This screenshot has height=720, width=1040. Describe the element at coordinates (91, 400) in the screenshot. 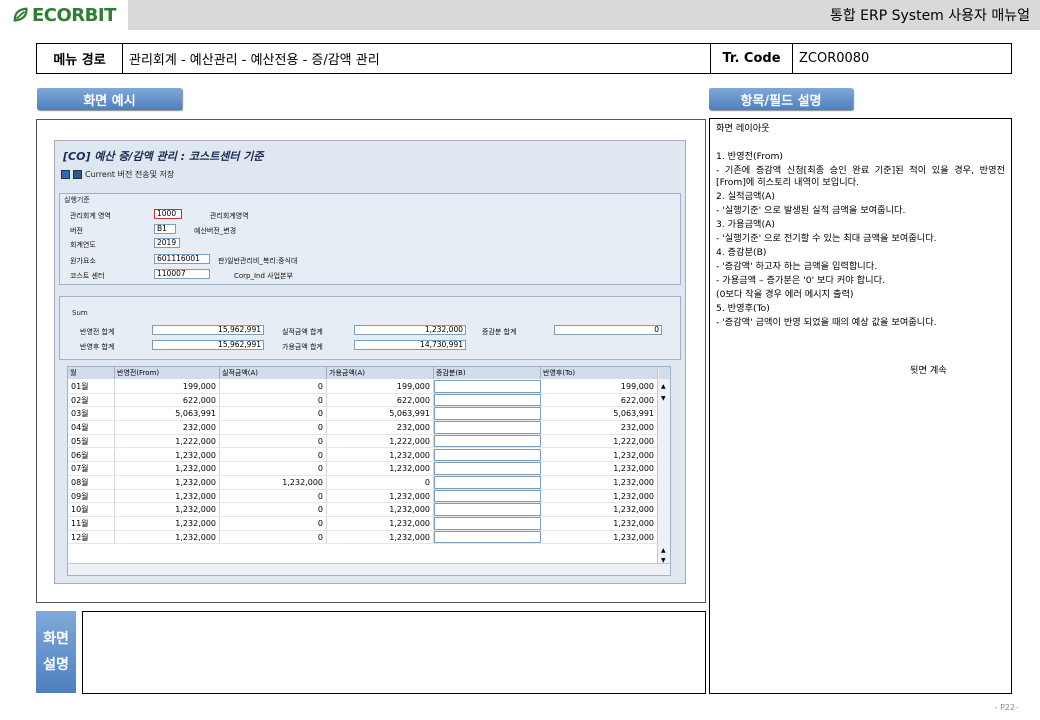

I see `table-cell: 02월` at that location.